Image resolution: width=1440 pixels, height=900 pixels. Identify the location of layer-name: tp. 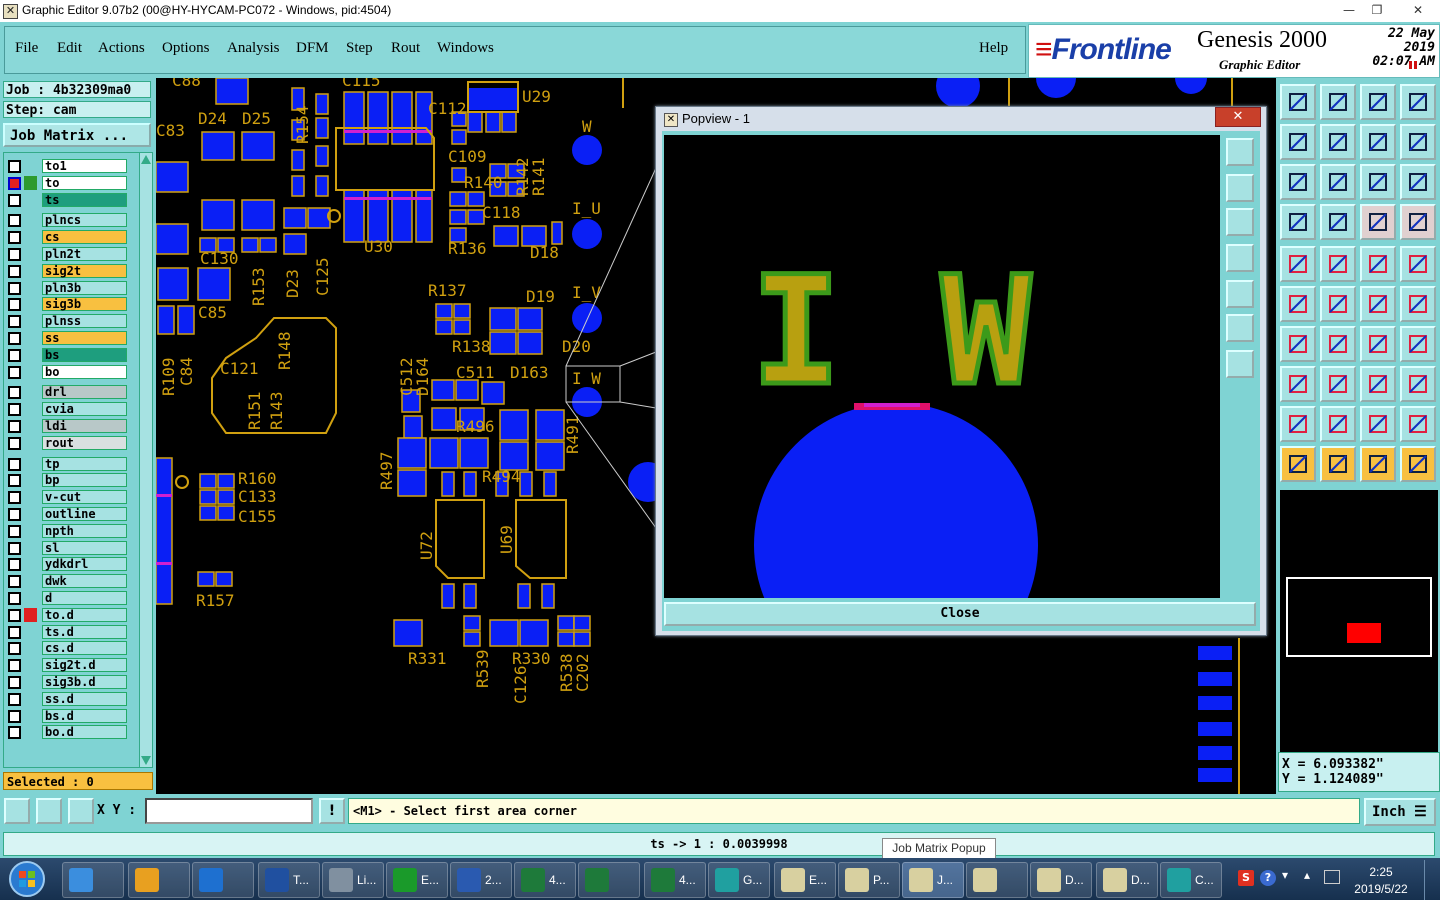
(84, 463).